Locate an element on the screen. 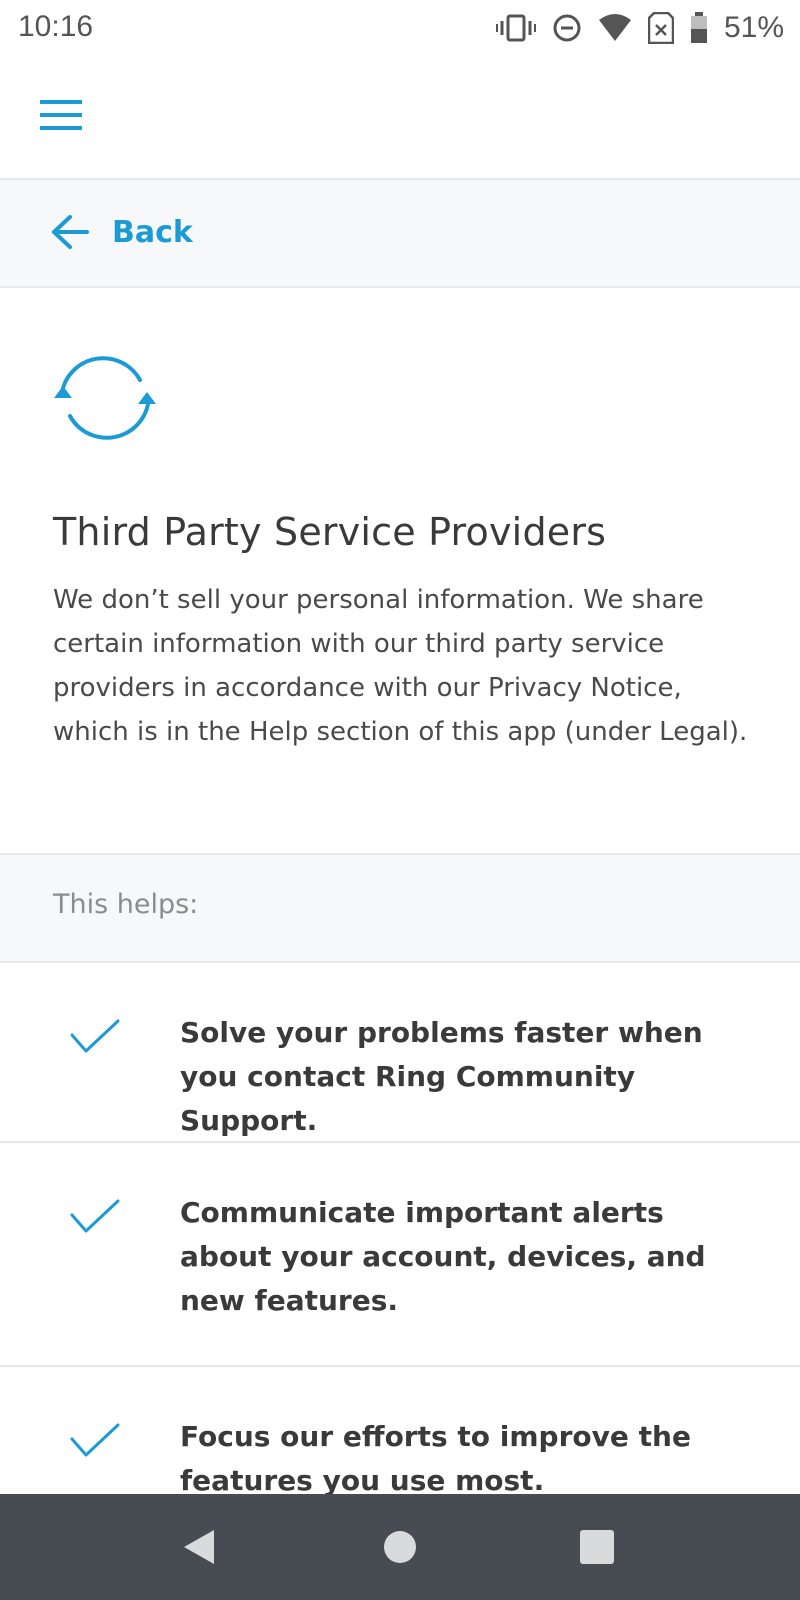  battery-percentage: 51% is located at coordinates (753, 27).